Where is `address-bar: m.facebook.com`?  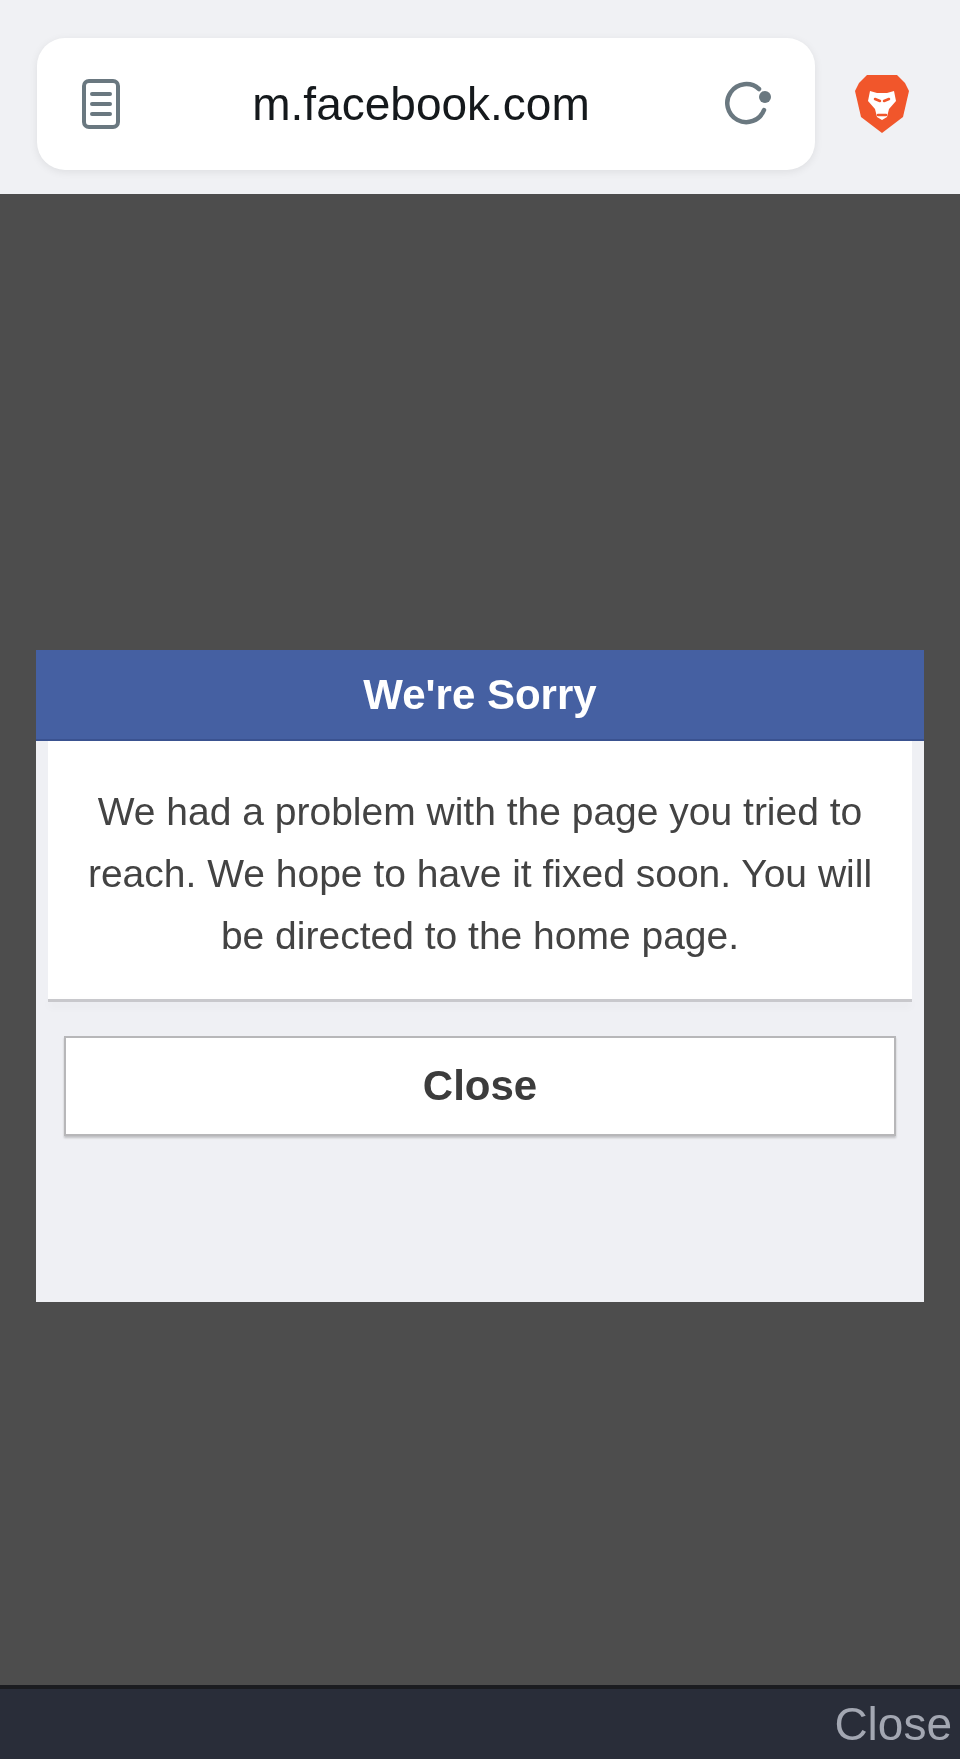
address-bar: m.facebook.com is located at coordinates (426, 104).